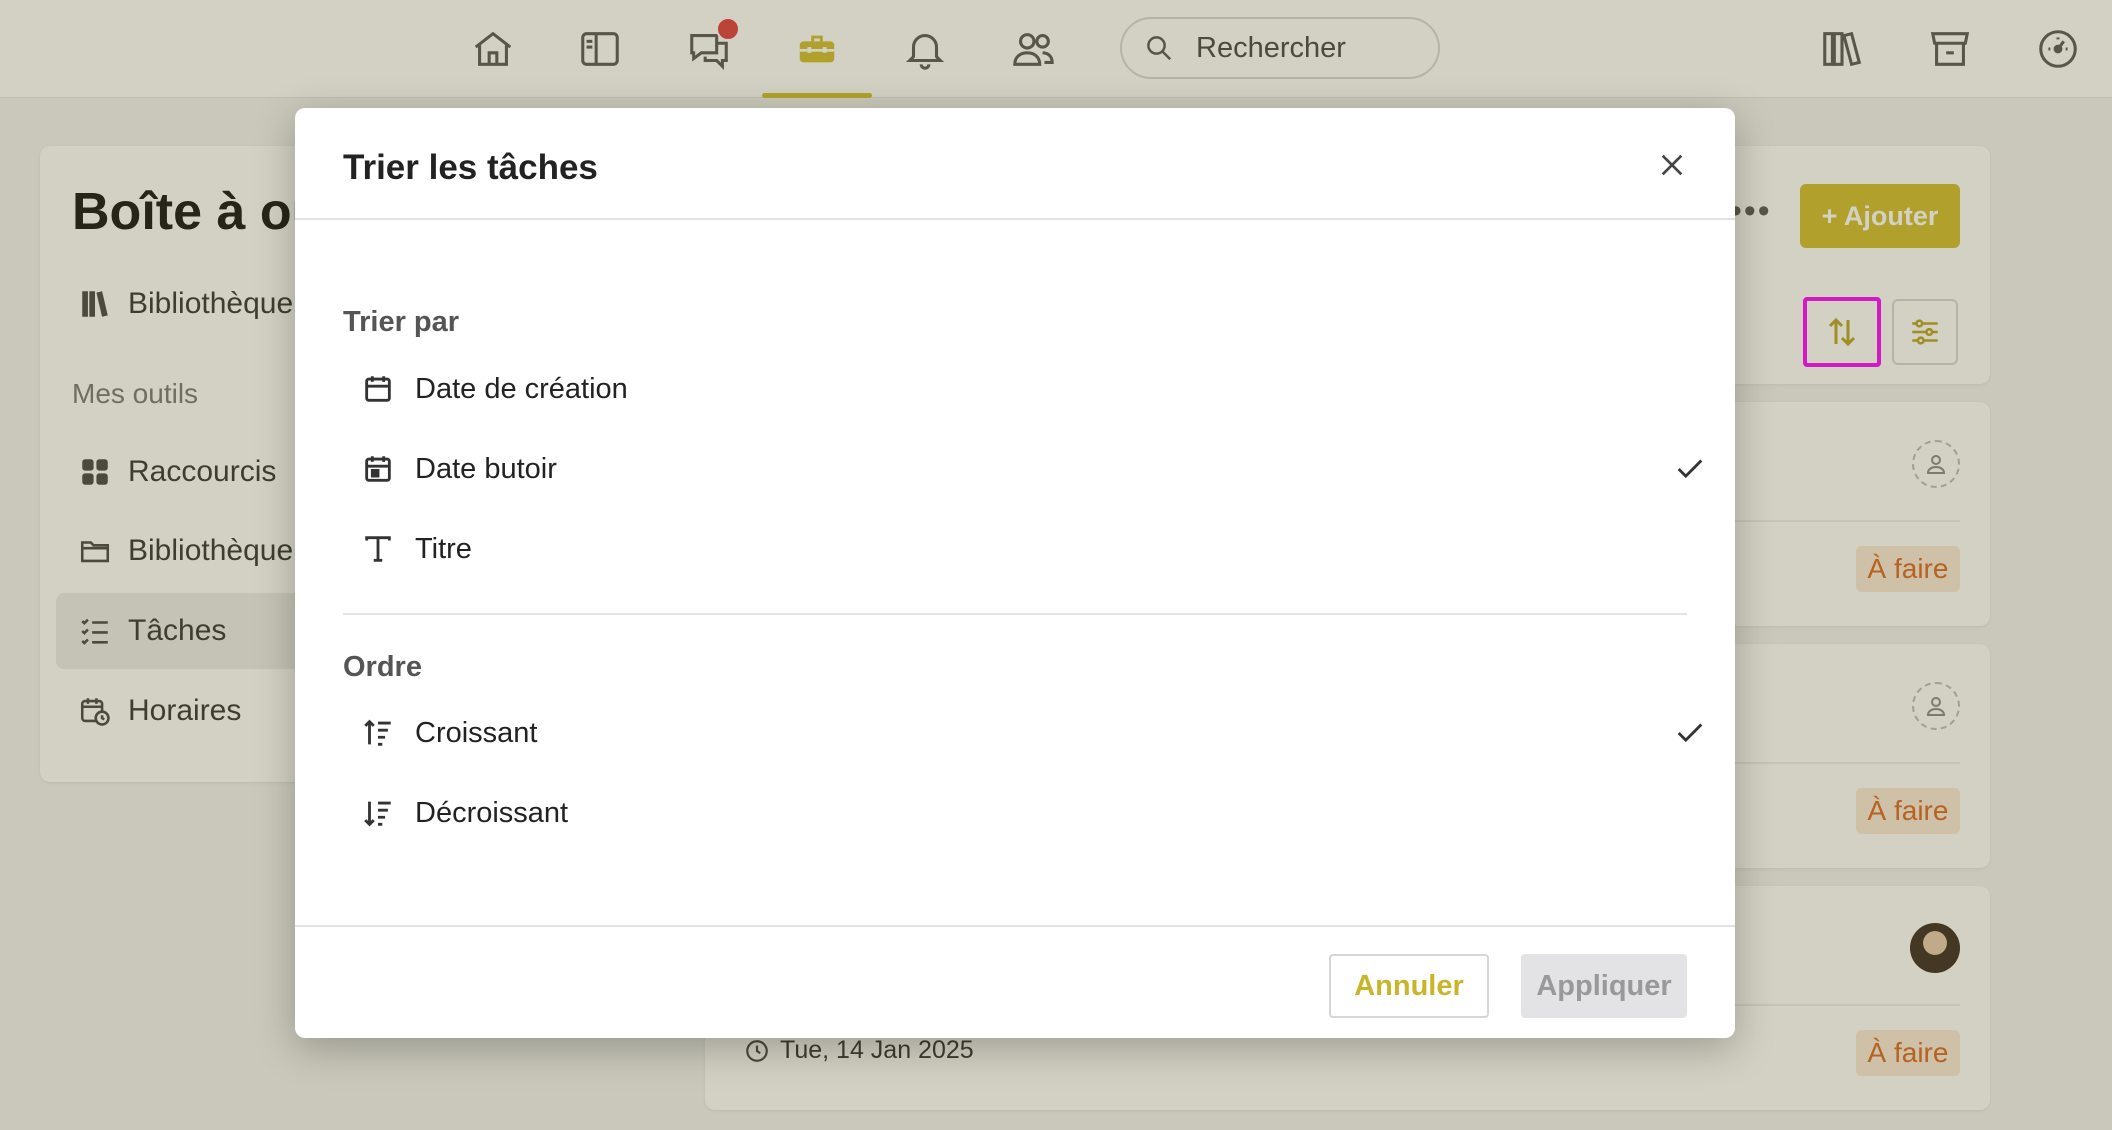 Image resolution: width=2112 pixels, height=1130 pixels. Describe the element at coordinates (1023, 733) in the screenshot. I see `order-option-ascending: Croissant` at that location.